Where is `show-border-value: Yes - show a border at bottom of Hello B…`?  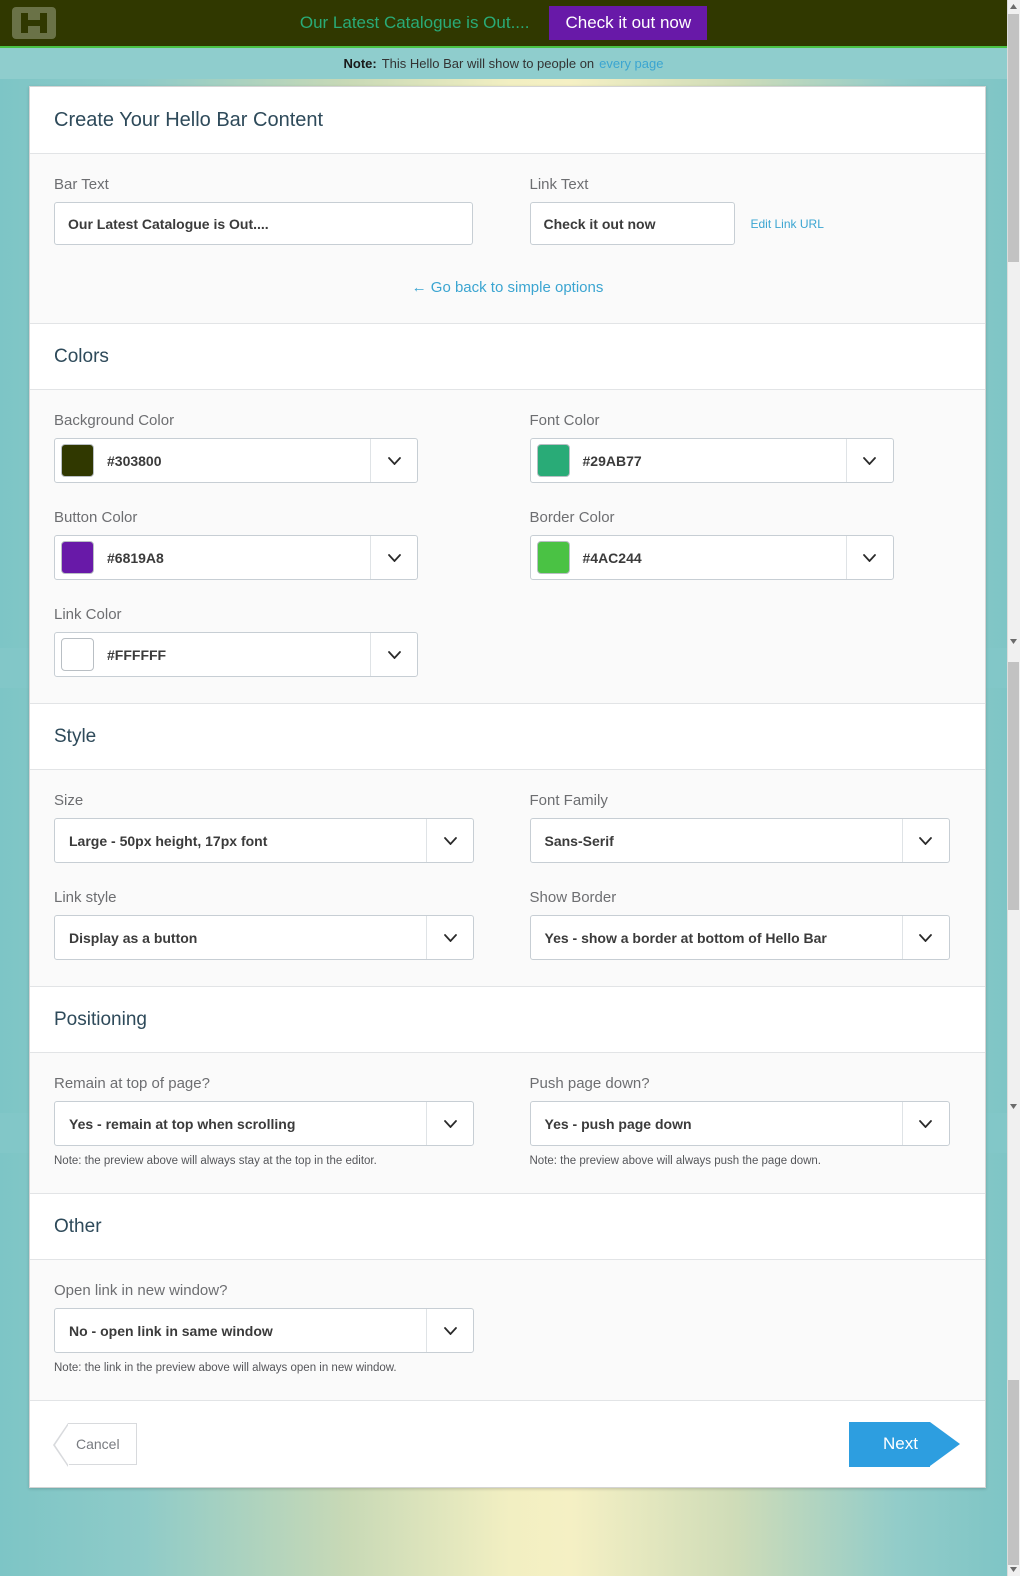
show-border-value: Yes - show a border at bottom of Hello B… is located at coordinates (685, 937).